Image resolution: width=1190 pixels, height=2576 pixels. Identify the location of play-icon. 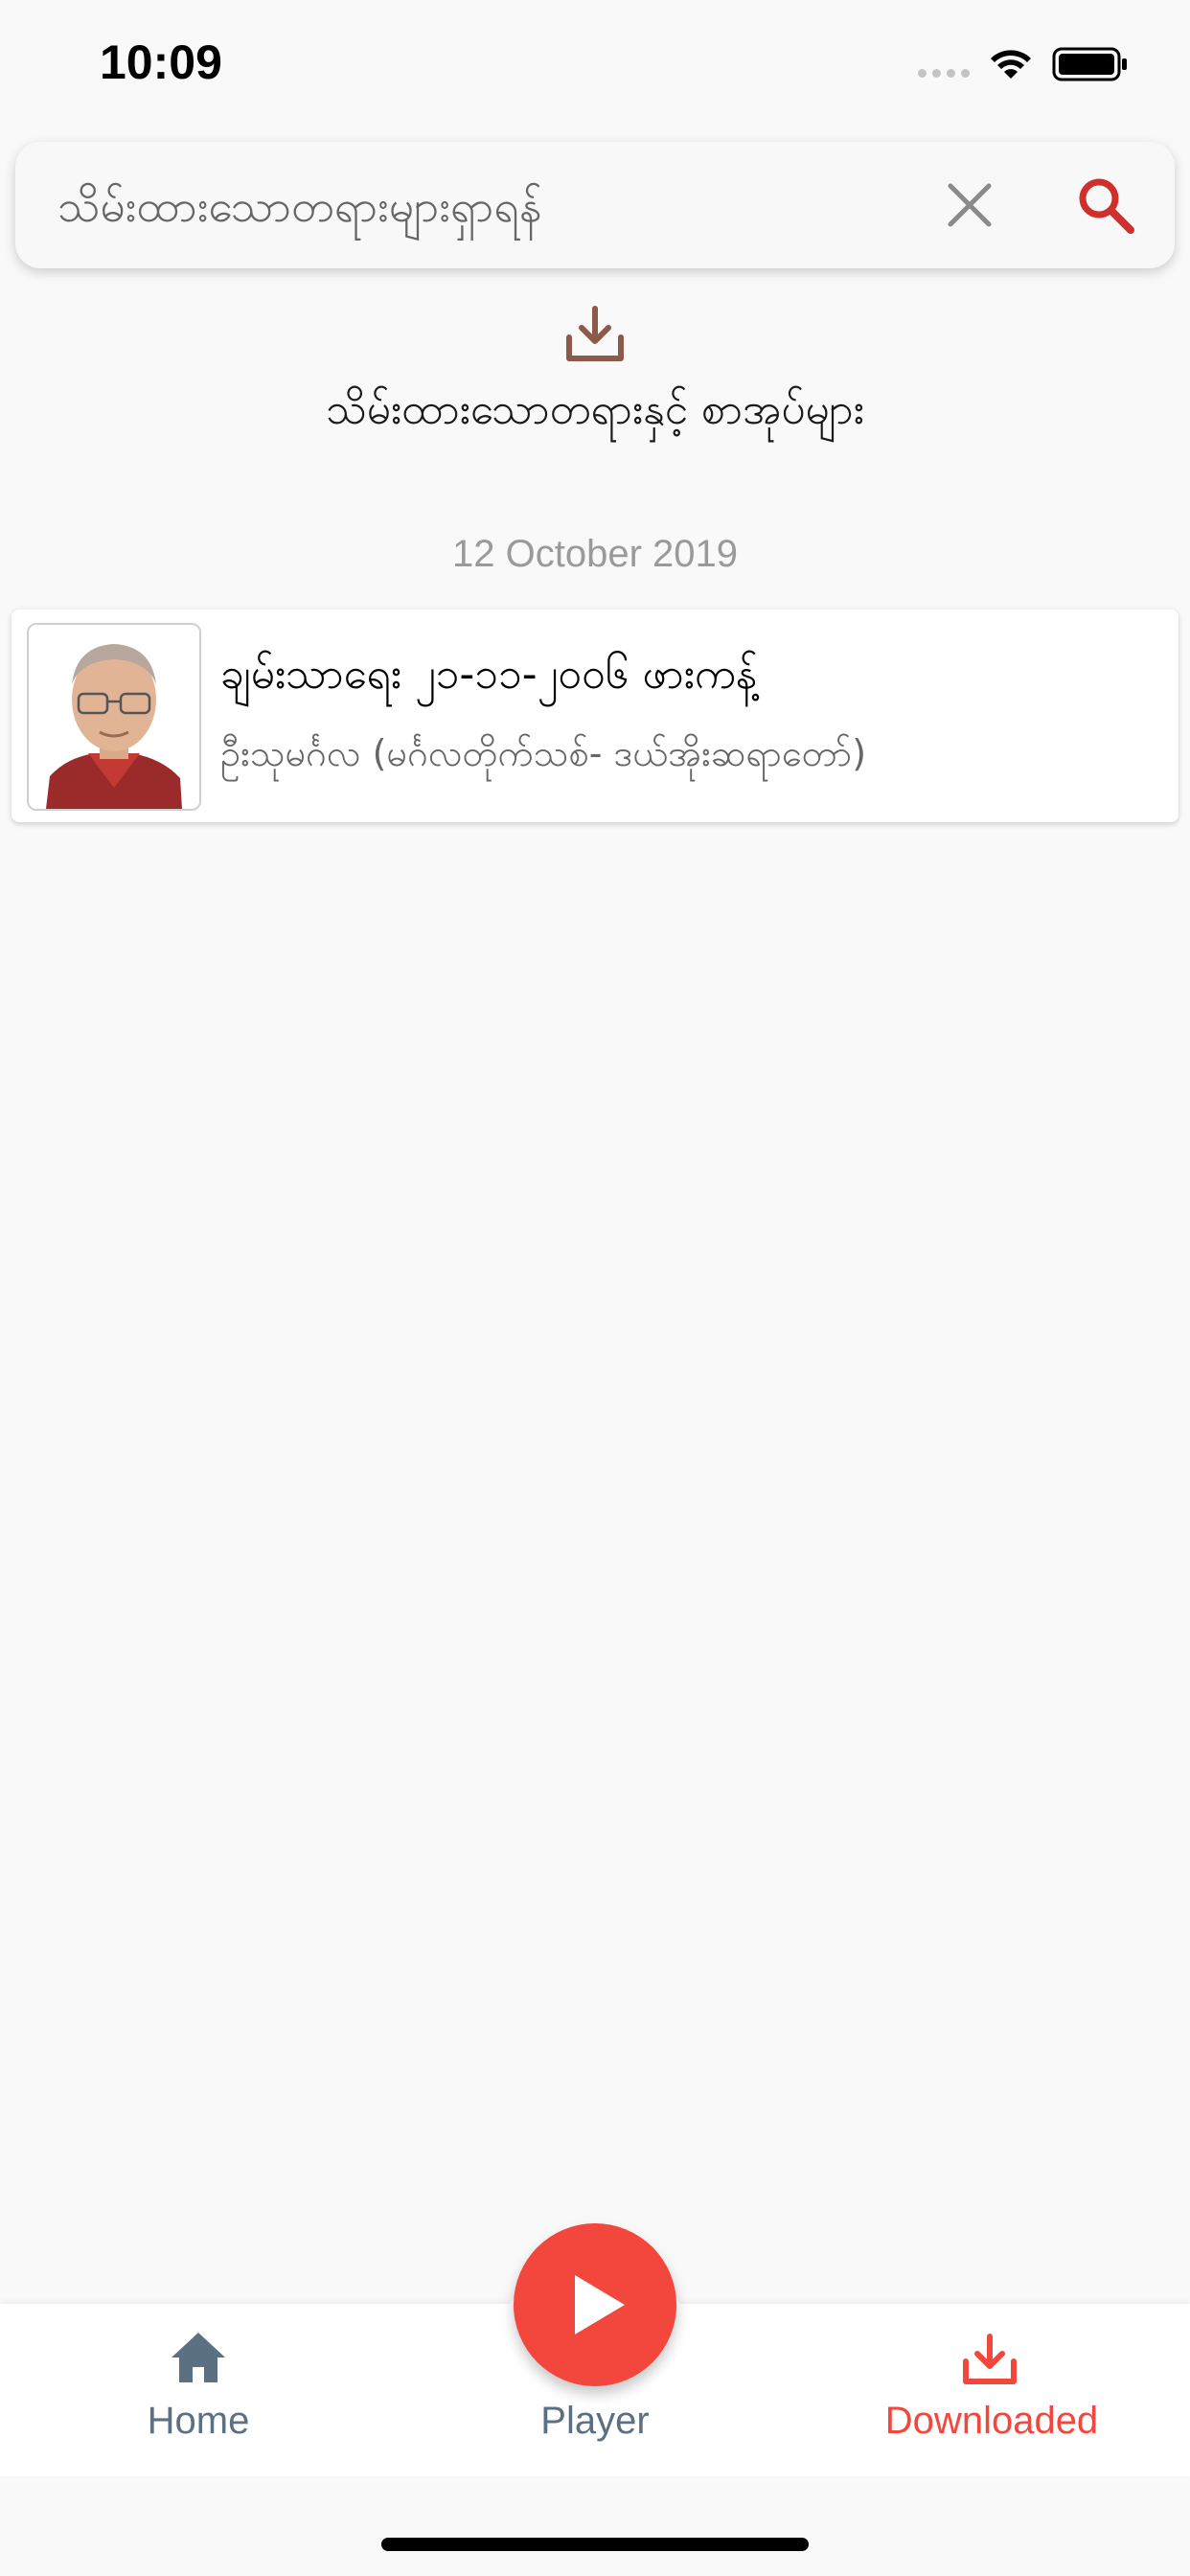
(600, 2304).